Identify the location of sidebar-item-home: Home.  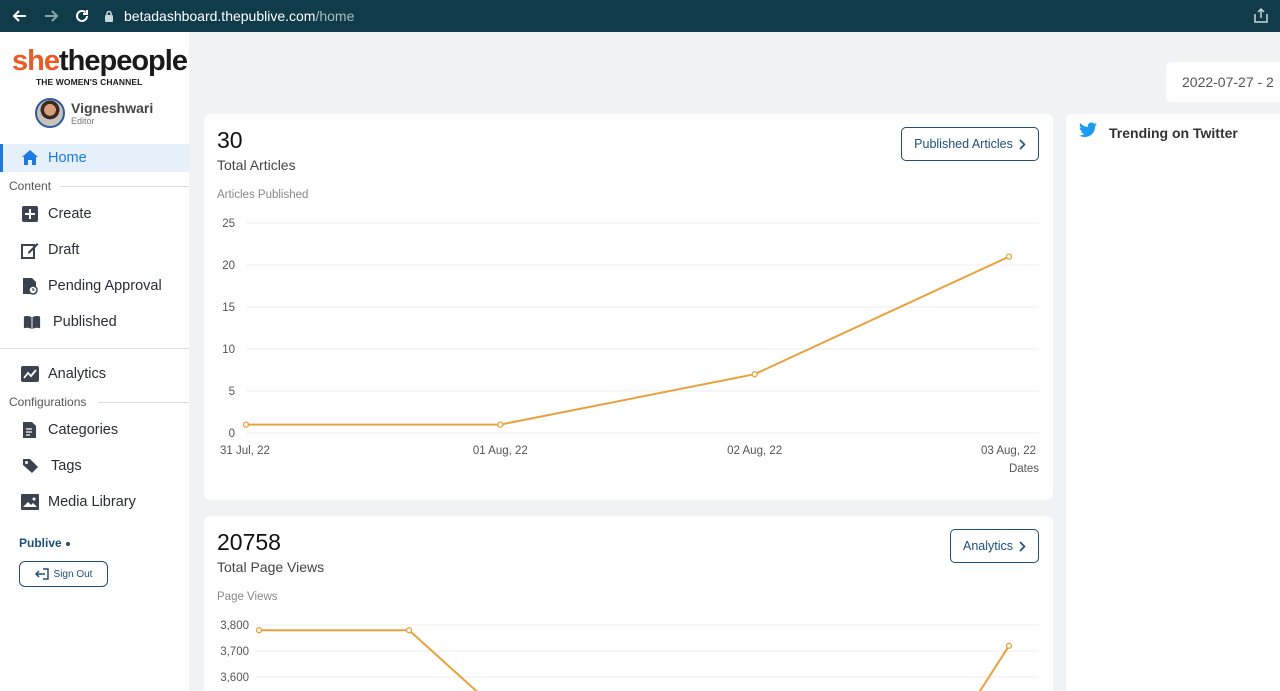
(94, 158).